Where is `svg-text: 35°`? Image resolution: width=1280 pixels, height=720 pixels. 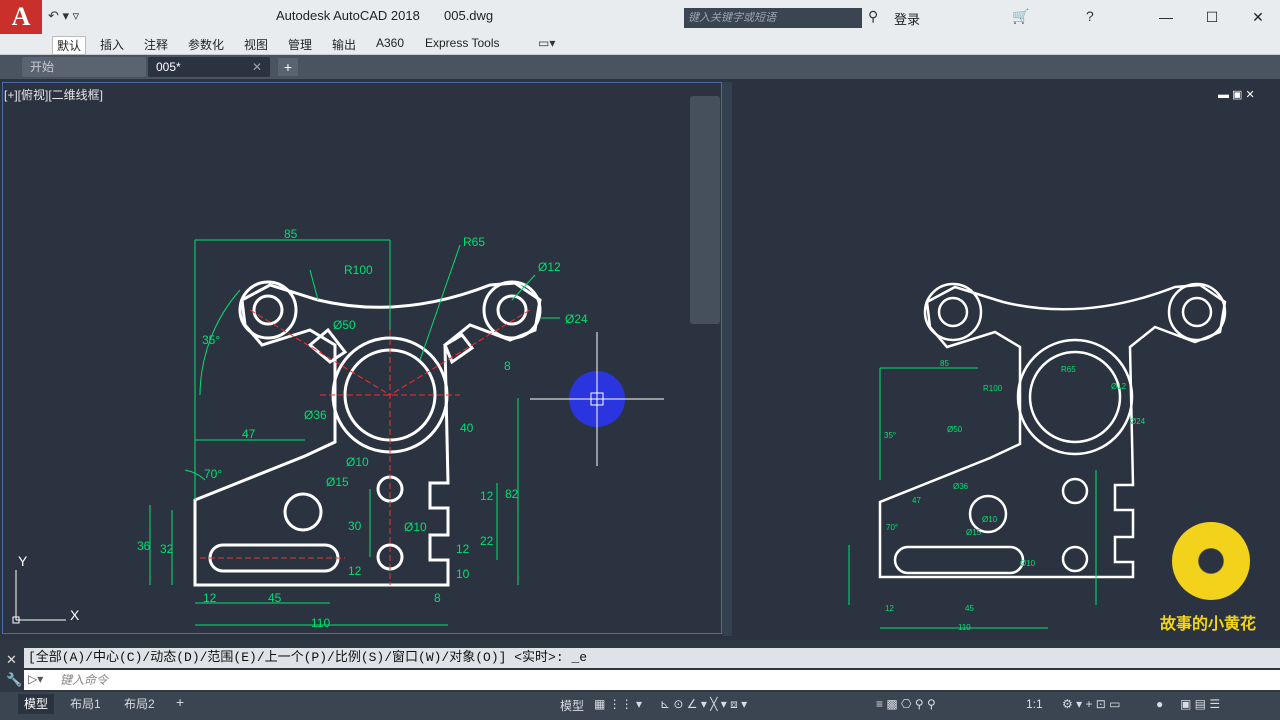 svg-text: 35° is located at coordinates (890, 435).